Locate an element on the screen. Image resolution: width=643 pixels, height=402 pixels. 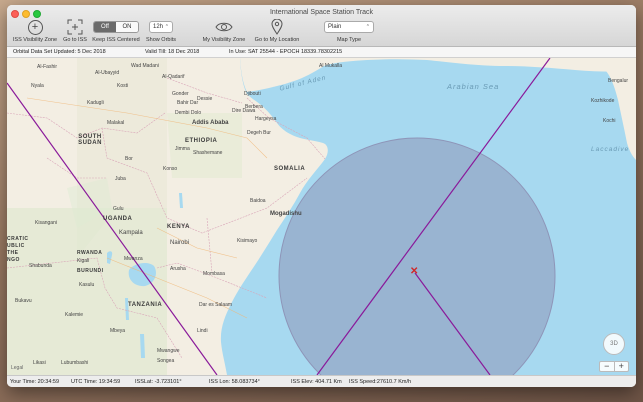
city-nyala: Nyala is located at coordinates (37, 86).